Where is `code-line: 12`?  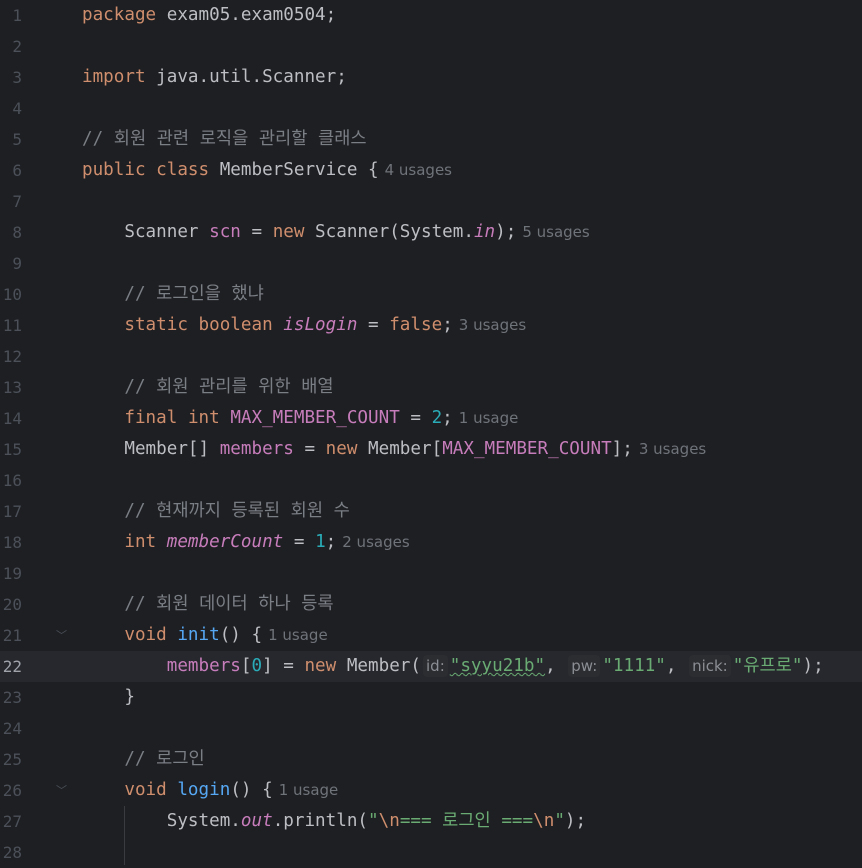
code-line: 12 is located at coordinates (431, 356).